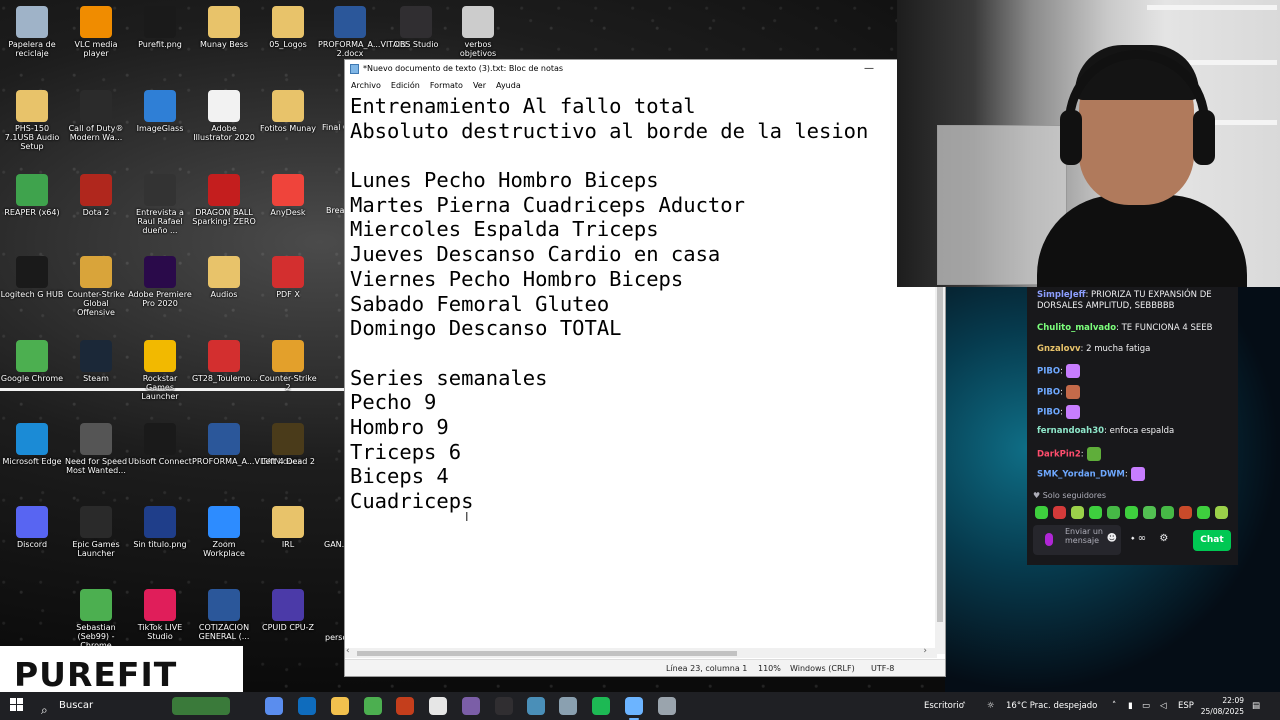 The height and width of the screenshot is (720, 1280). Describe the element at coordinates (601, 706) in the screenshot. I see `taskbar-spotify-icon` at that location.